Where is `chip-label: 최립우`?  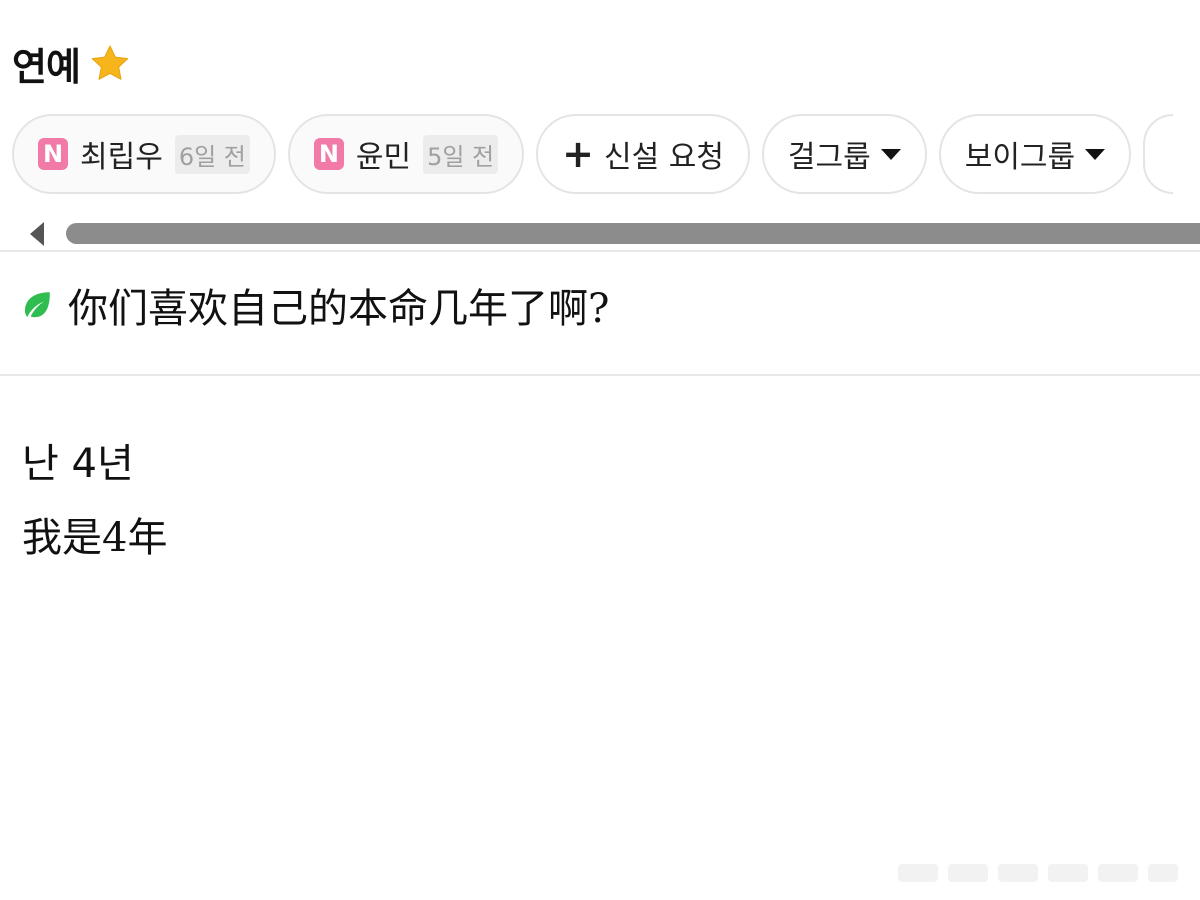
chip-label: 최립우 is located at coordinates (121, 157).